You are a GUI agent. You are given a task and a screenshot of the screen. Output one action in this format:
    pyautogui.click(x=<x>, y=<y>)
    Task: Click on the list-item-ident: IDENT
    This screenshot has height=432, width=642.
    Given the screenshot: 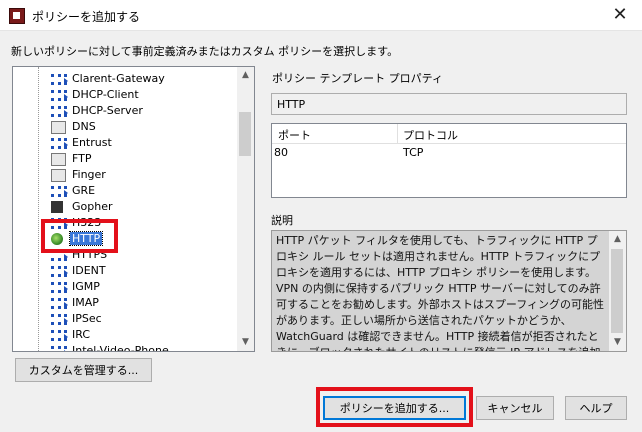 What is the action you would take?
    pyautogui.click(x=126, y=271)
    